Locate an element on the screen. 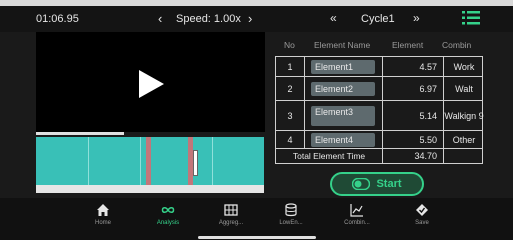  element-name-cell: Element1 is located at coordinates (343, 66).